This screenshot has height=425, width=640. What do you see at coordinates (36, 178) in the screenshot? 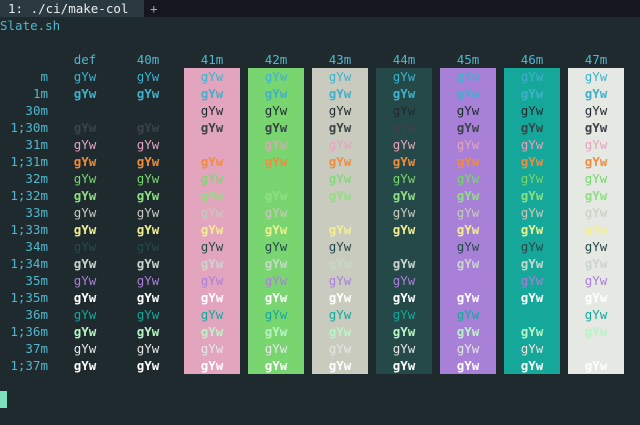
I see `row-label: 32m` at bounding box center [36, 178].